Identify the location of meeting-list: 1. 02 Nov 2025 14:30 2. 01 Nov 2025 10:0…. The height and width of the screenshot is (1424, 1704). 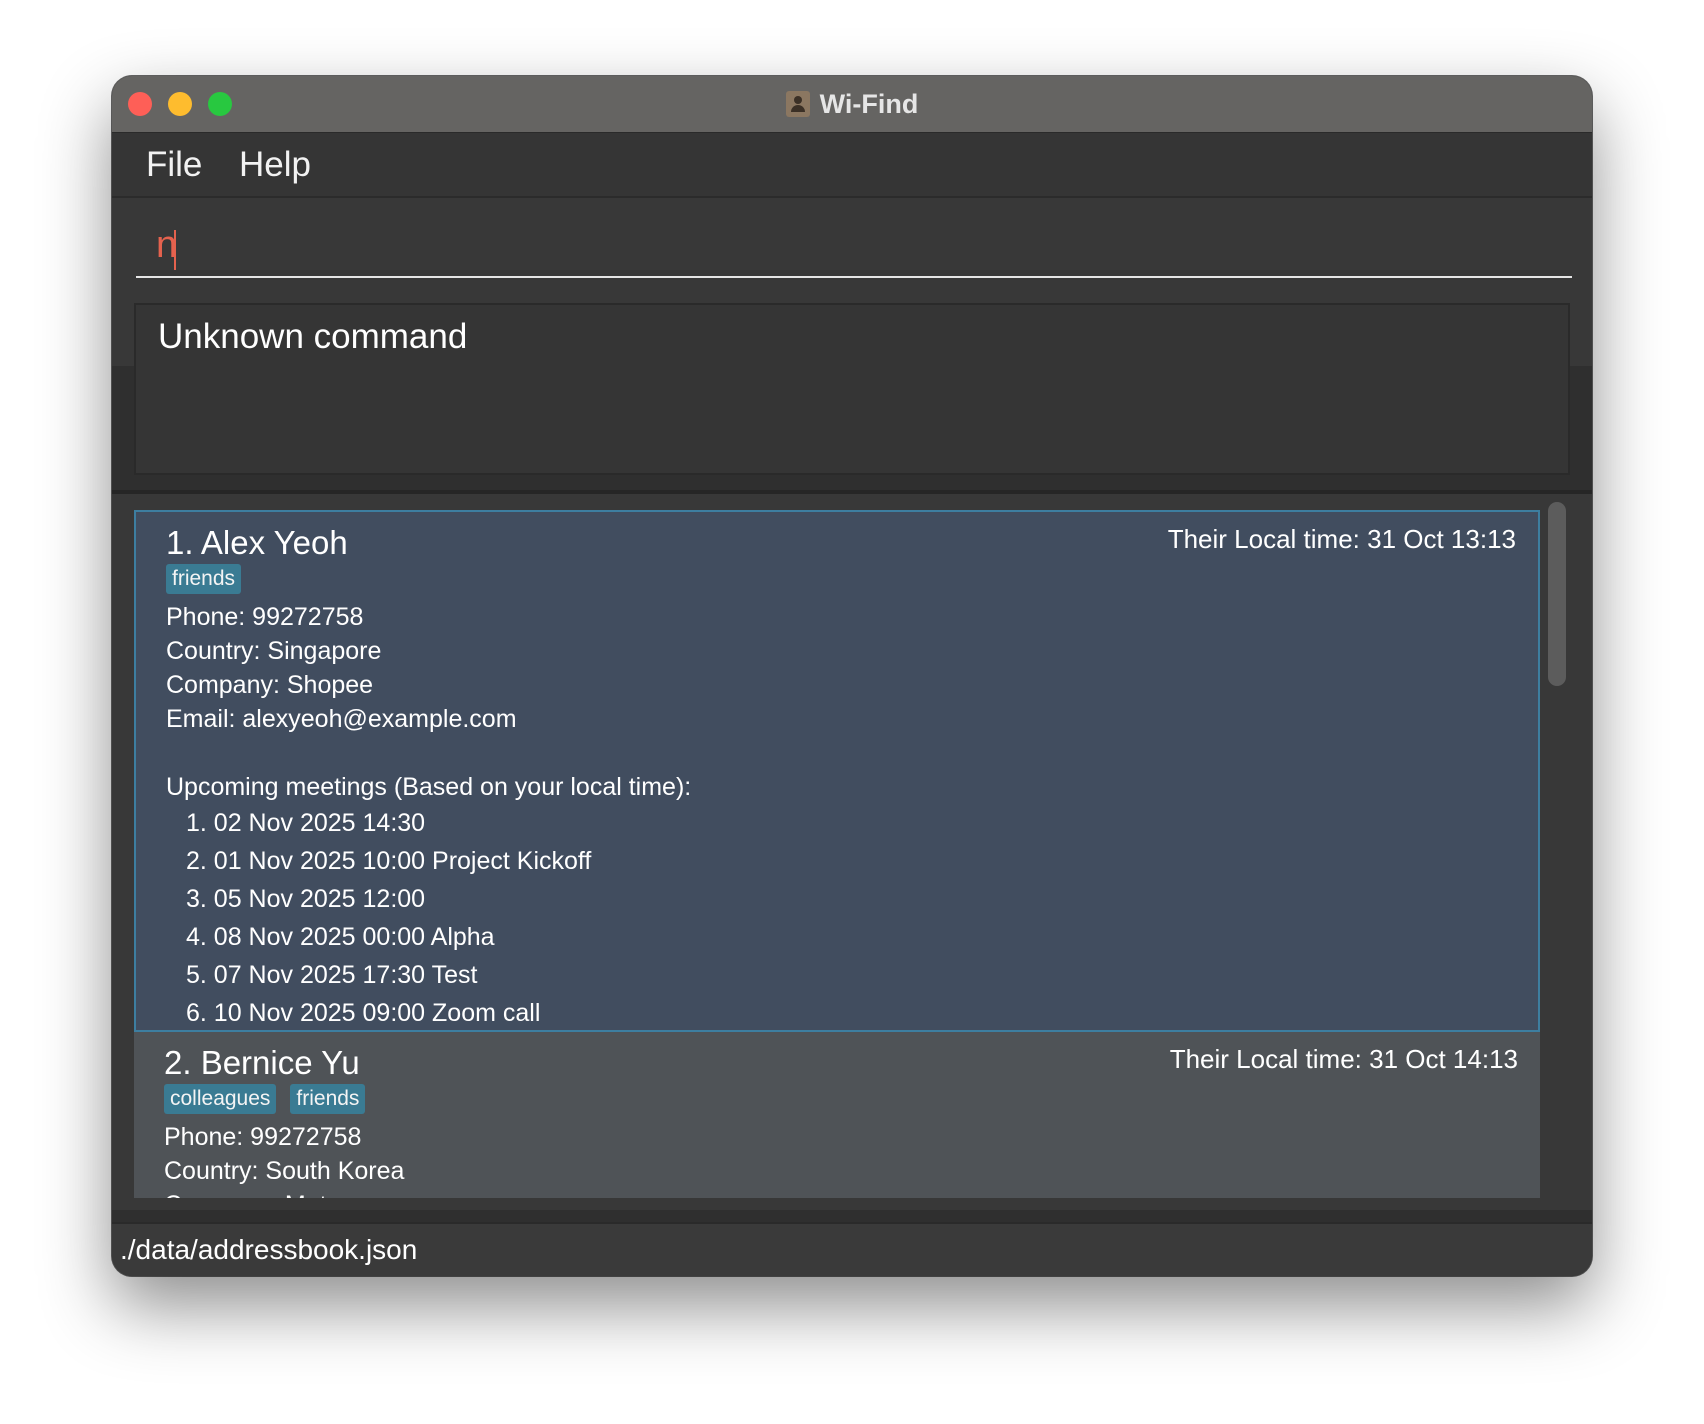
(428, 918).